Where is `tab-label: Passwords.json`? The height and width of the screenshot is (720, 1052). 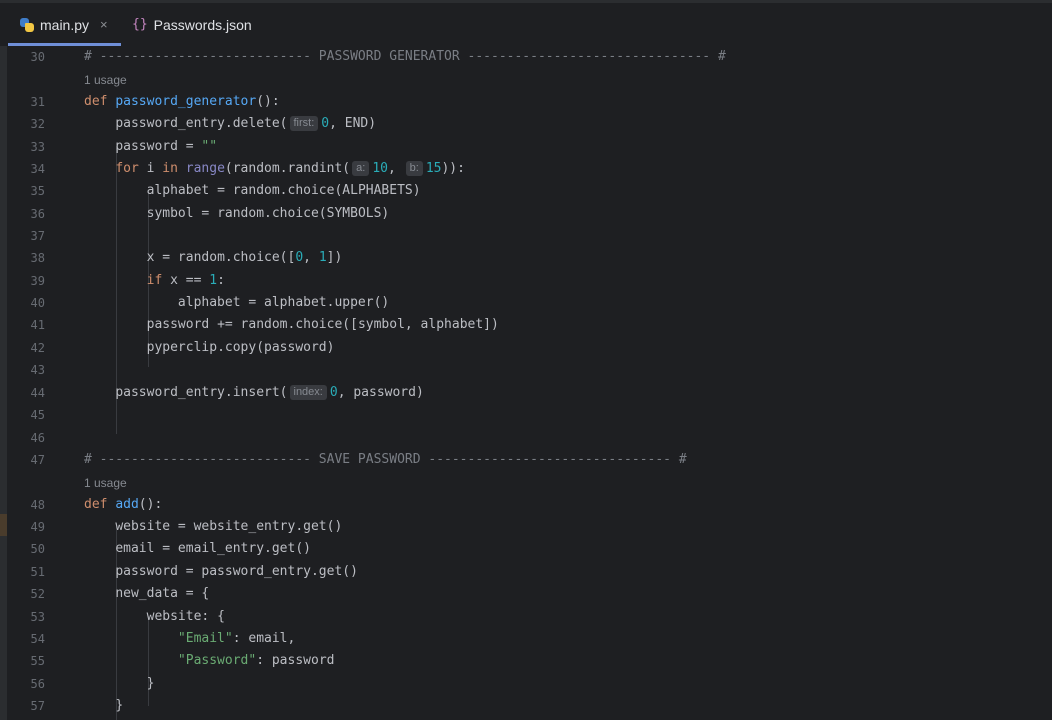
tab-label: Passwords.json is located at coordinates (202, 24).